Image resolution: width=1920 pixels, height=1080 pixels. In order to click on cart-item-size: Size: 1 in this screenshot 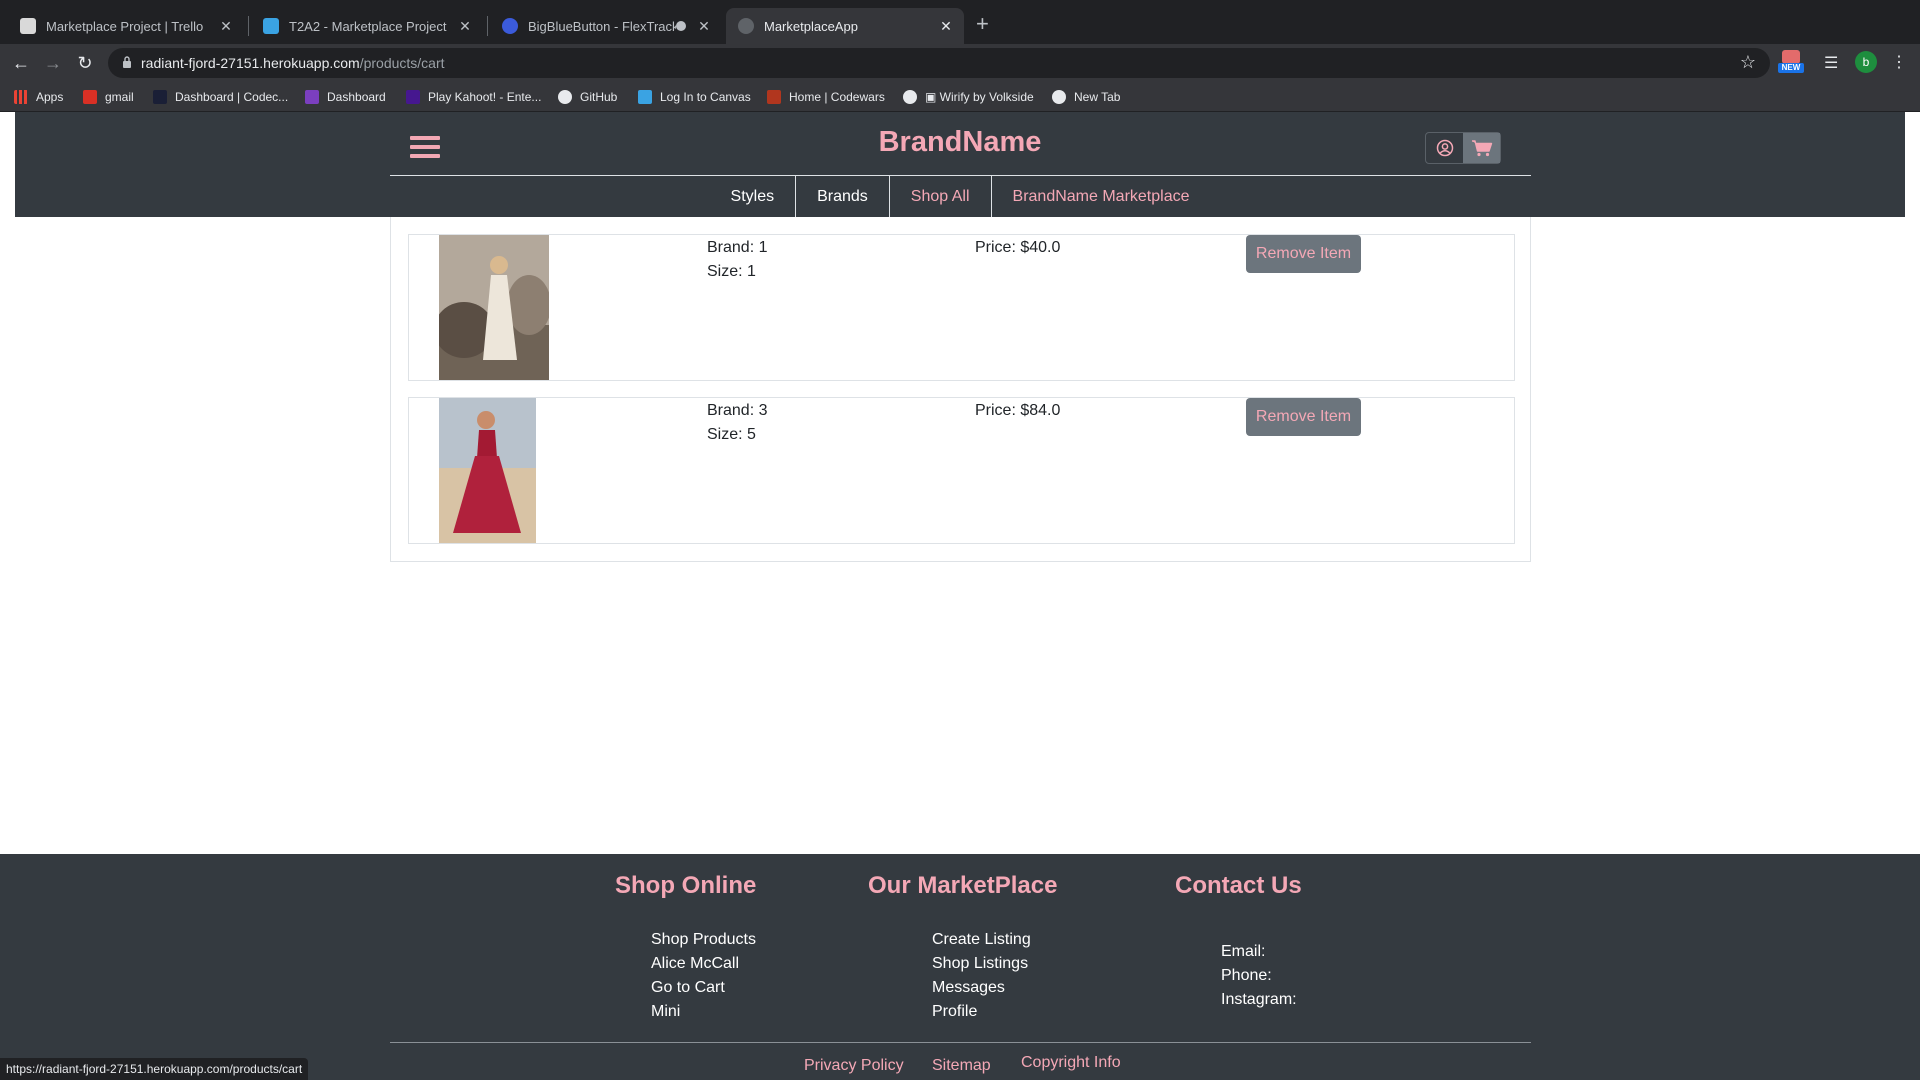, I will do `click(731, 271)`.